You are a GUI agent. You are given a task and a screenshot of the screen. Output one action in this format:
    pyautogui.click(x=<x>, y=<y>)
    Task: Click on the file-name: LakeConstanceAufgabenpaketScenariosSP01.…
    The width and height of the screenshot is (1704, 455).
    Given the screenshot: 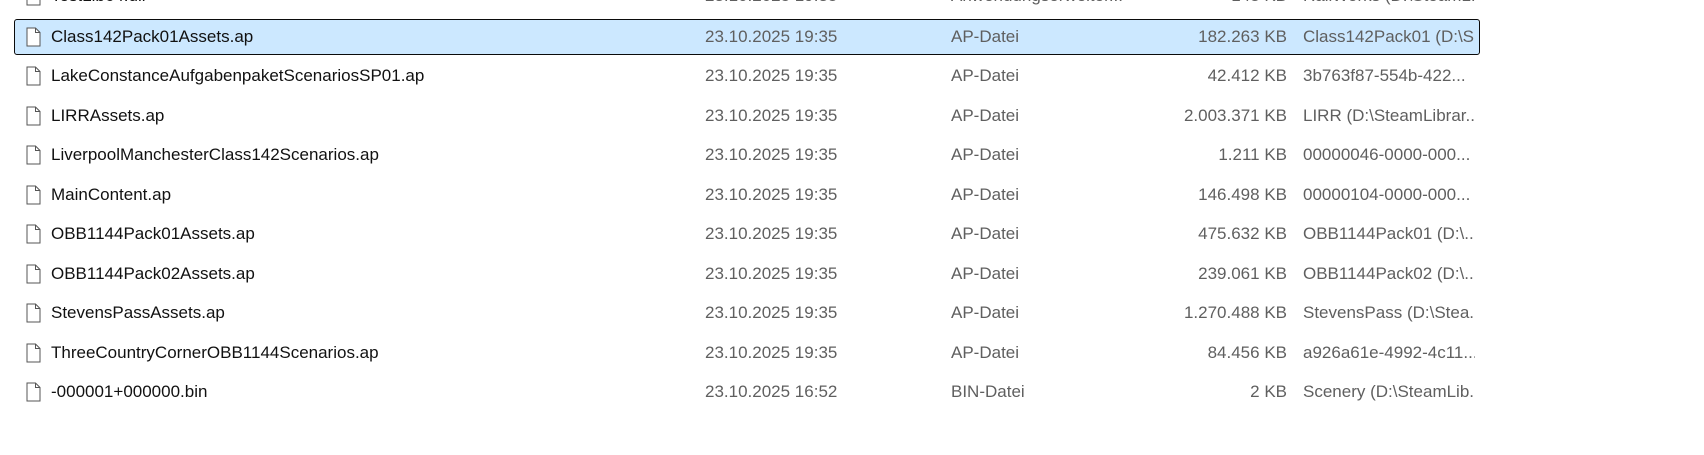 What is the action you would take?
    pyautogui.click(x=238, y=75)
    